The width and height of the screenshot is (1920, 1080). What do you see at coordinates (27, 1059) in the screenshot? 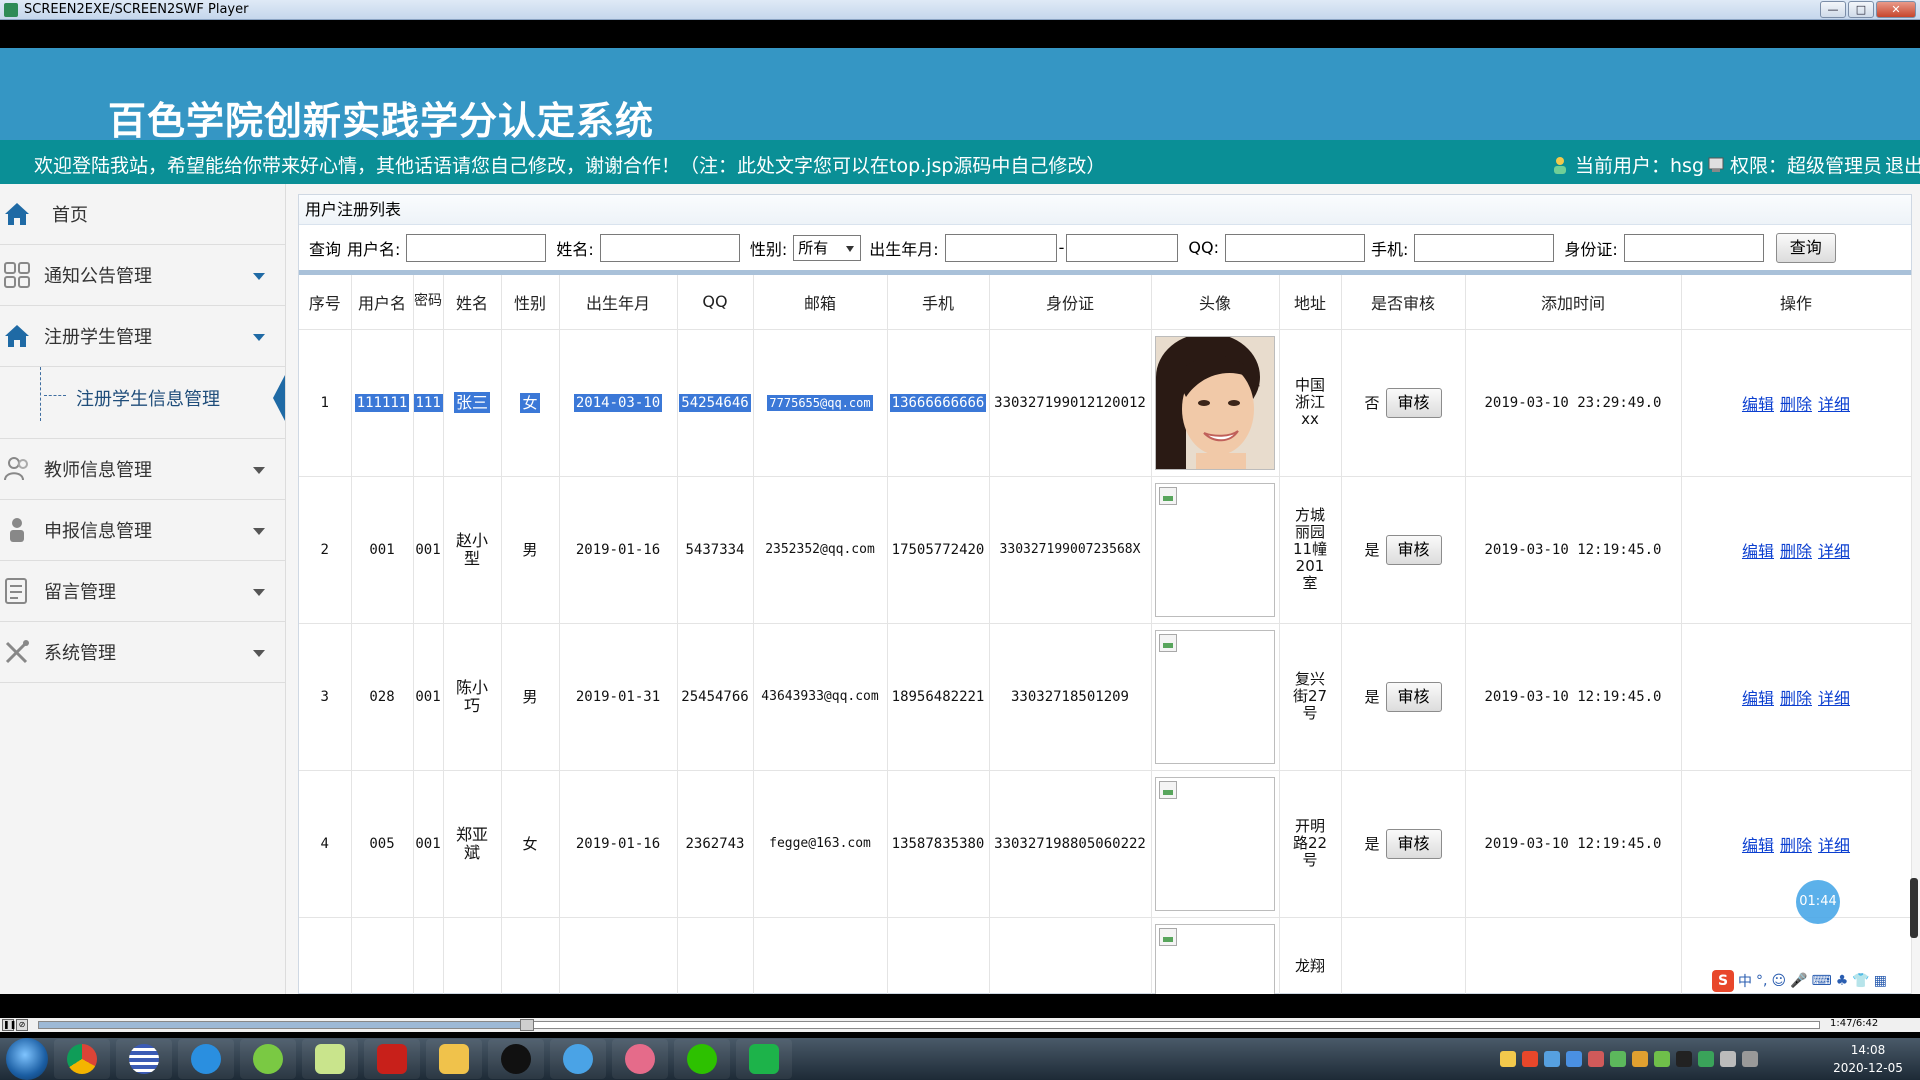
I see `start-button` at bounding box center [27, 1059].